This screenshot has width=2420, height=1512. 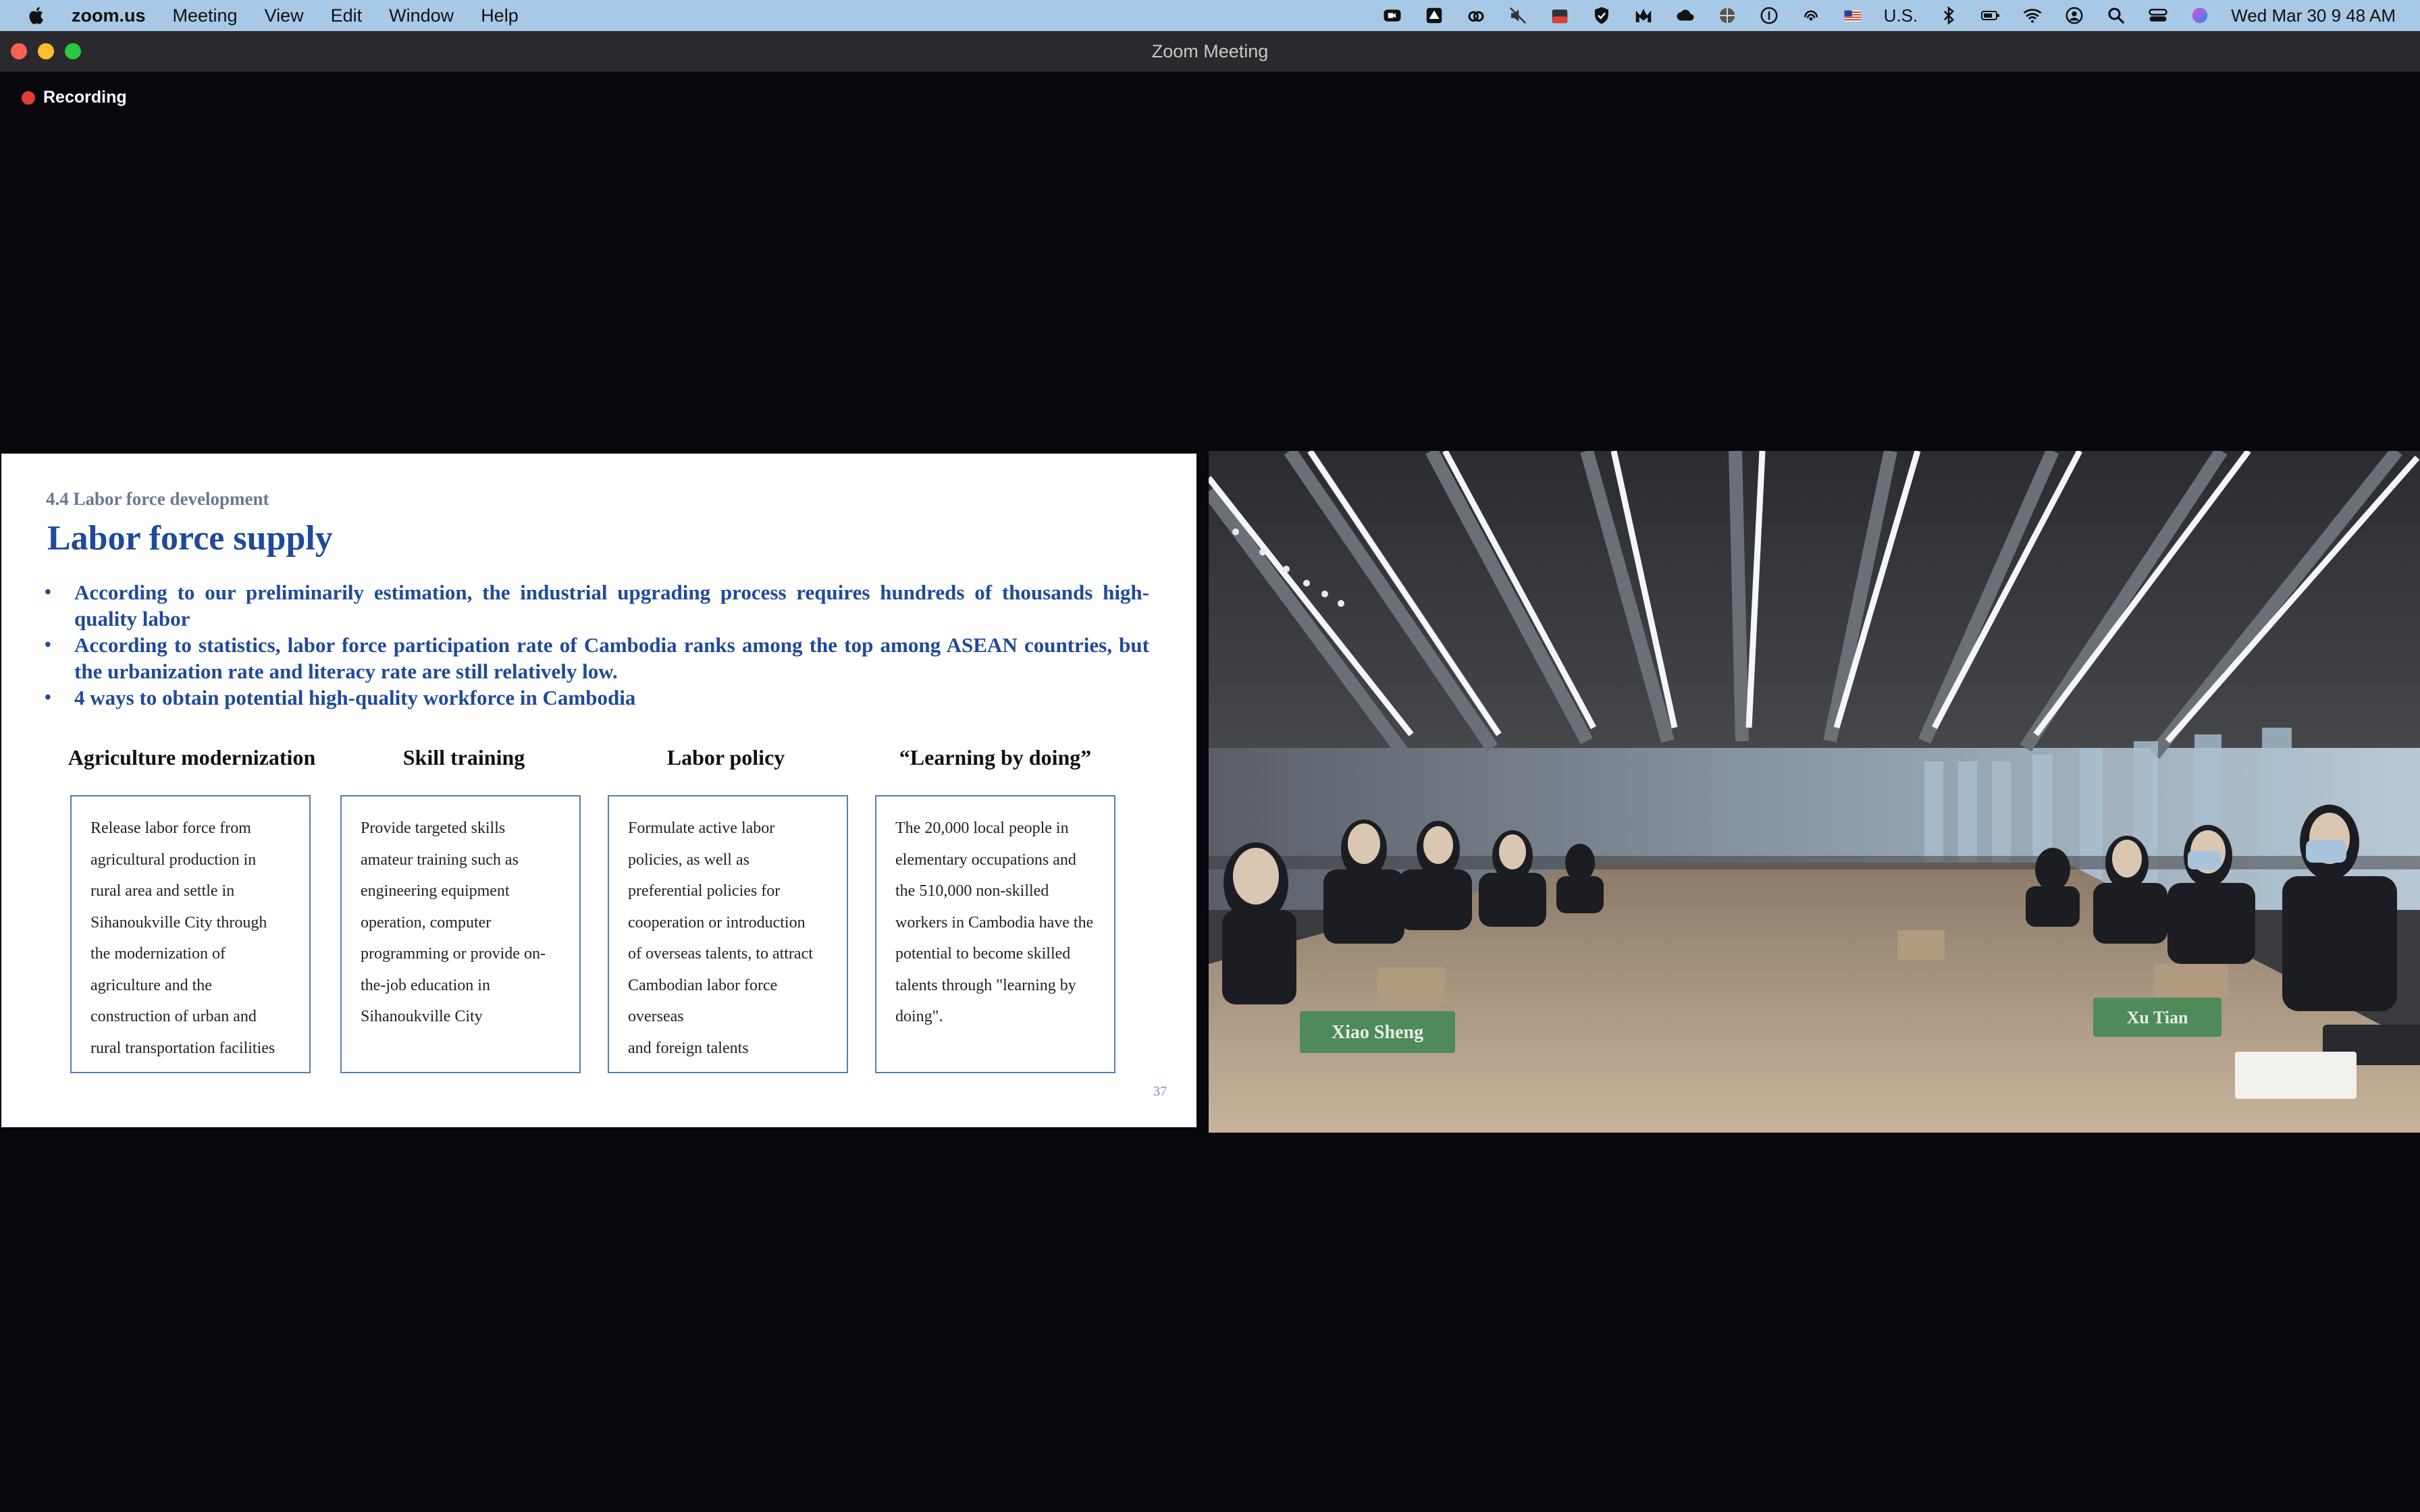 What do you see at coordinates (109, 15) in the screenshot?
I see `menu-app-name: zoom.us` at bounding box center [109, 15].